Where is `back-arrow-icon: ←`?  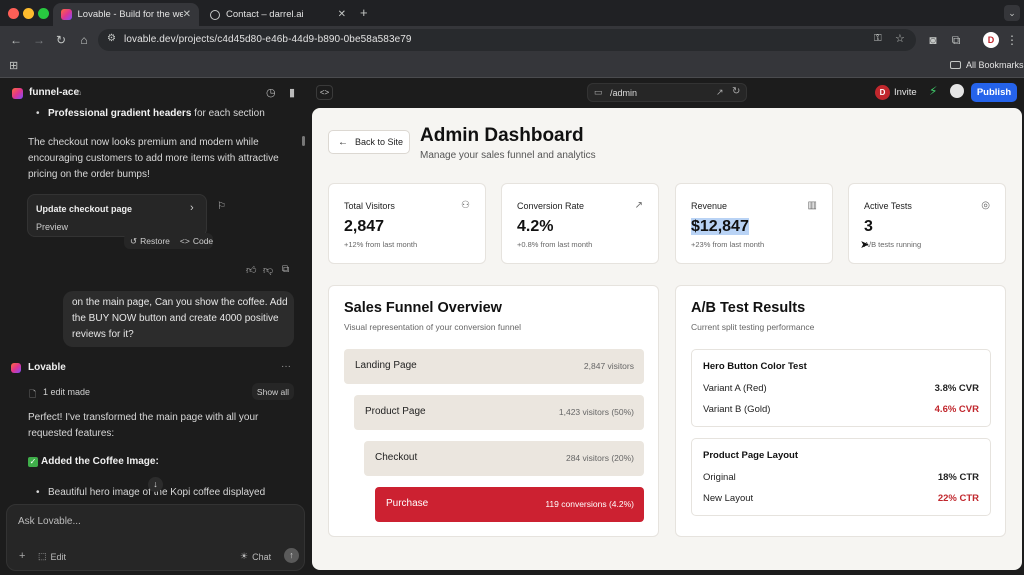
back-arrow-icon: ← is located at coordinates (16, 40).